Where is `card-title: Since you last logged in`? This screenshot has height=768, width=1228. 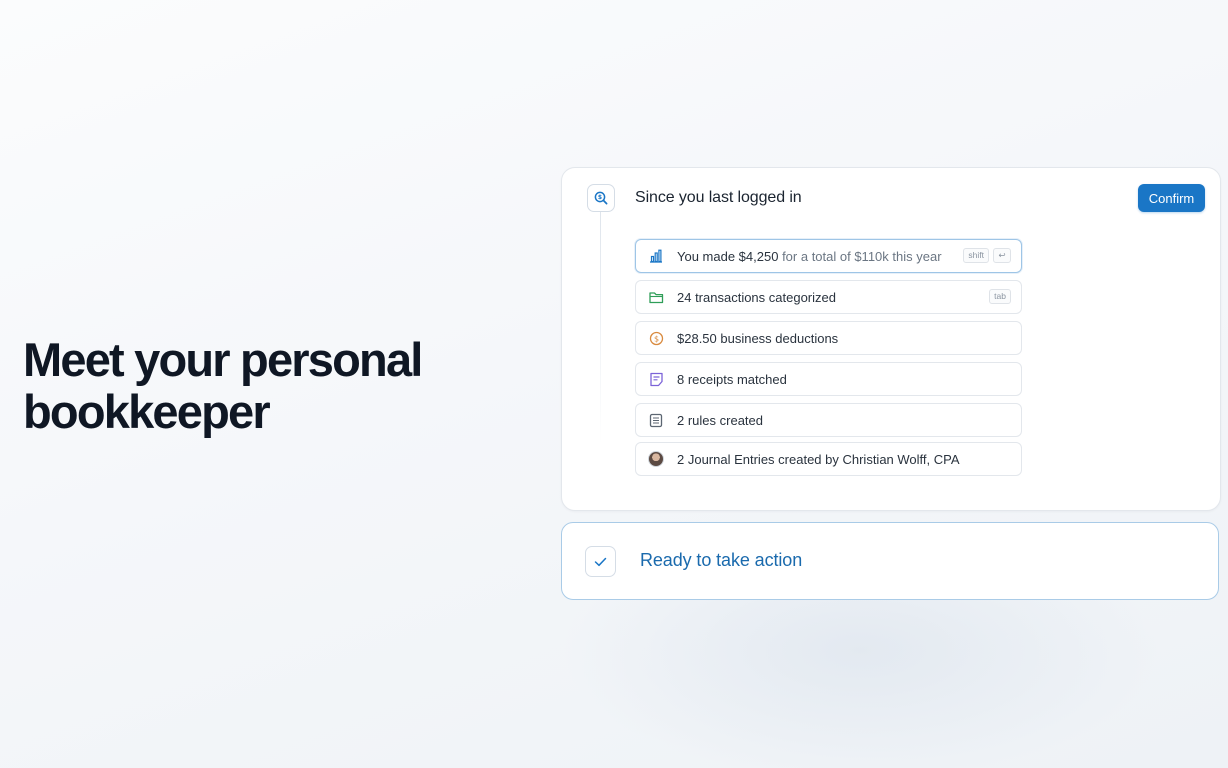 card-title: Since you last logged in is located at coordinates (718, 197).